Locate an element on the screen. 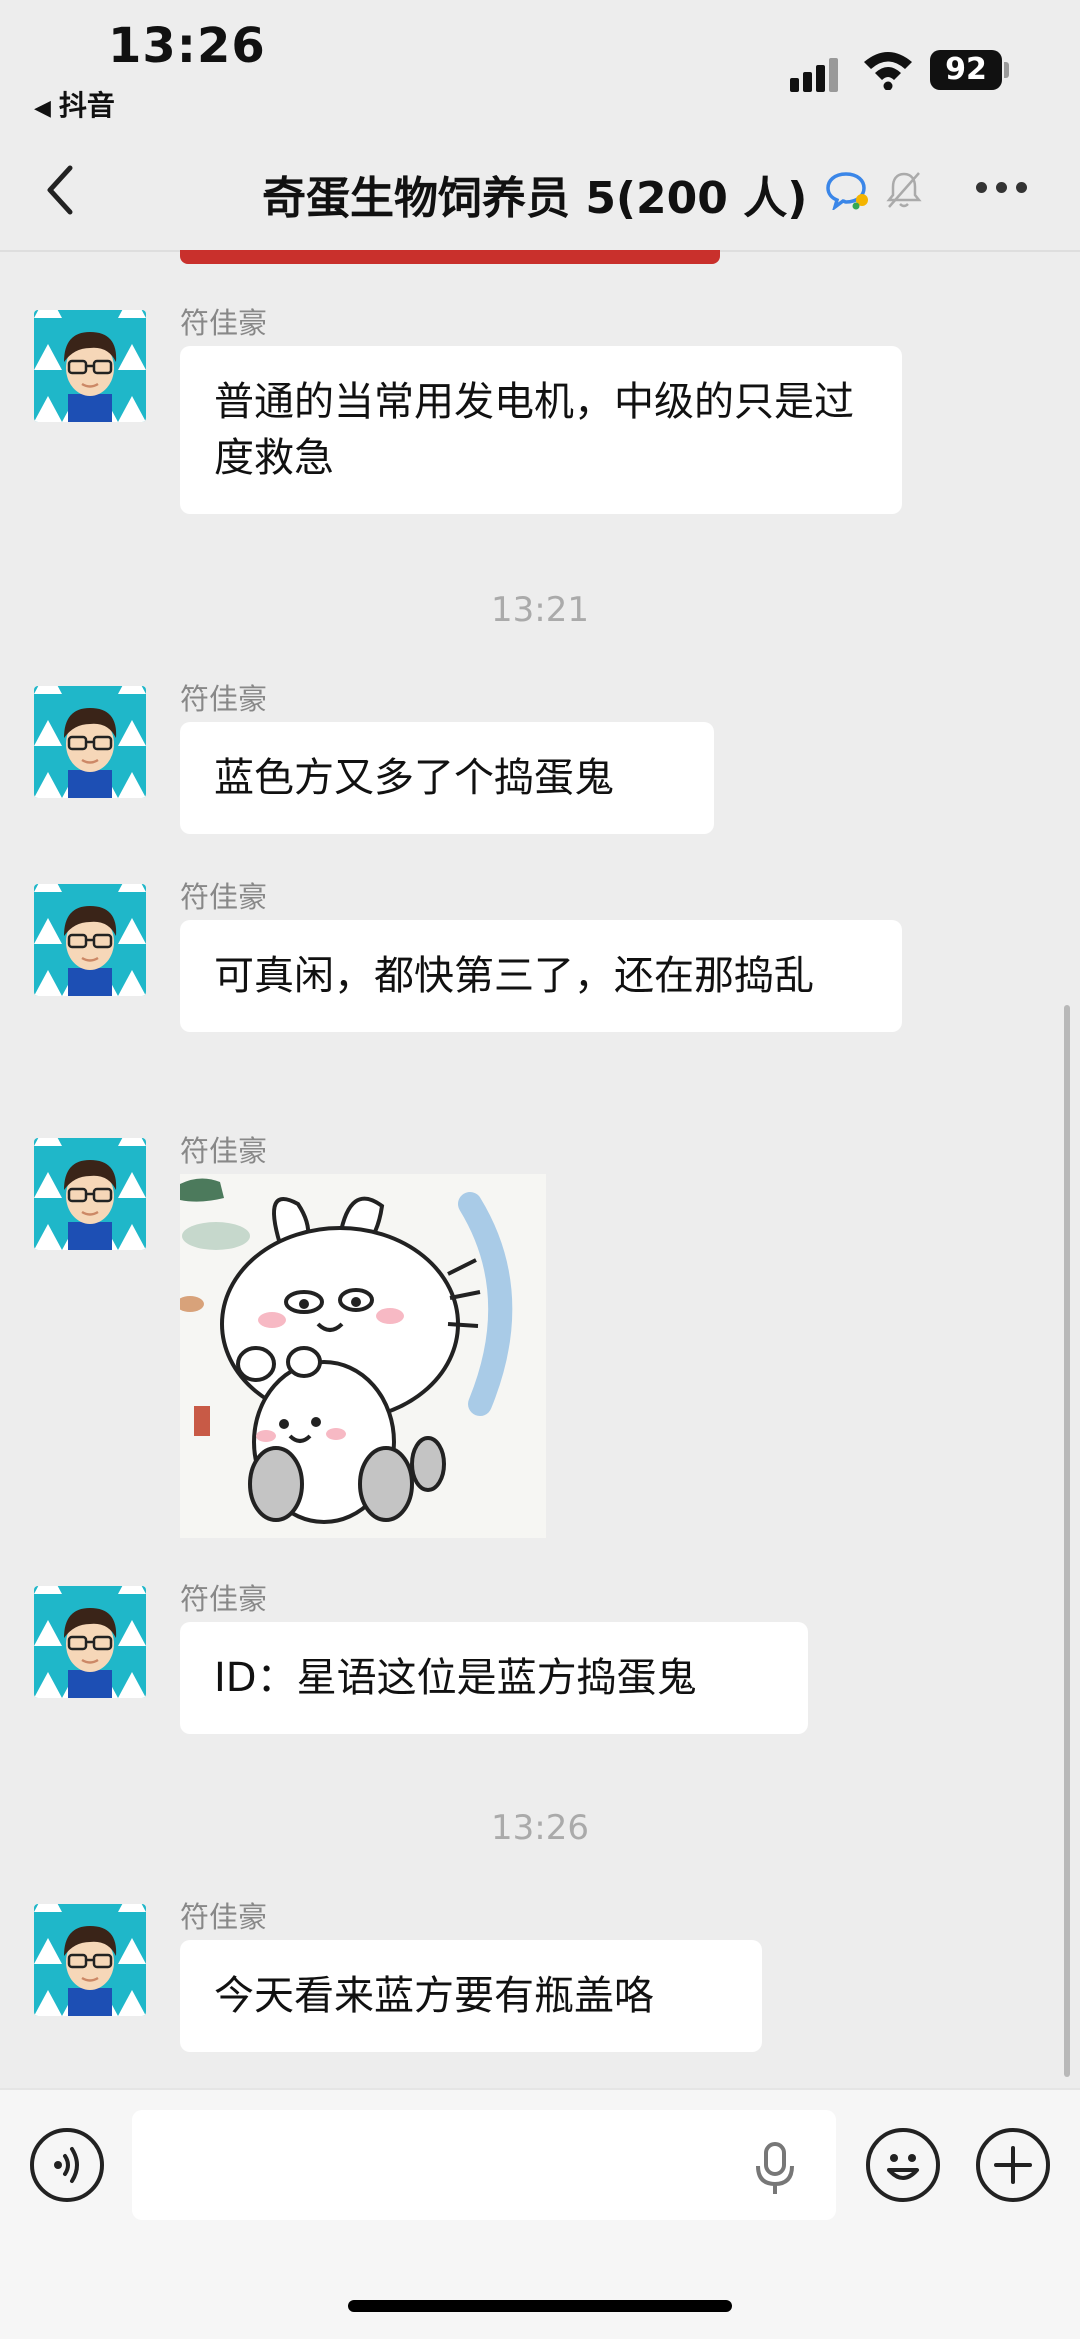 Image resolution: width=1080 pixels, height=2339 pixels. microphone-icon is located at coordinates (775, 2168).